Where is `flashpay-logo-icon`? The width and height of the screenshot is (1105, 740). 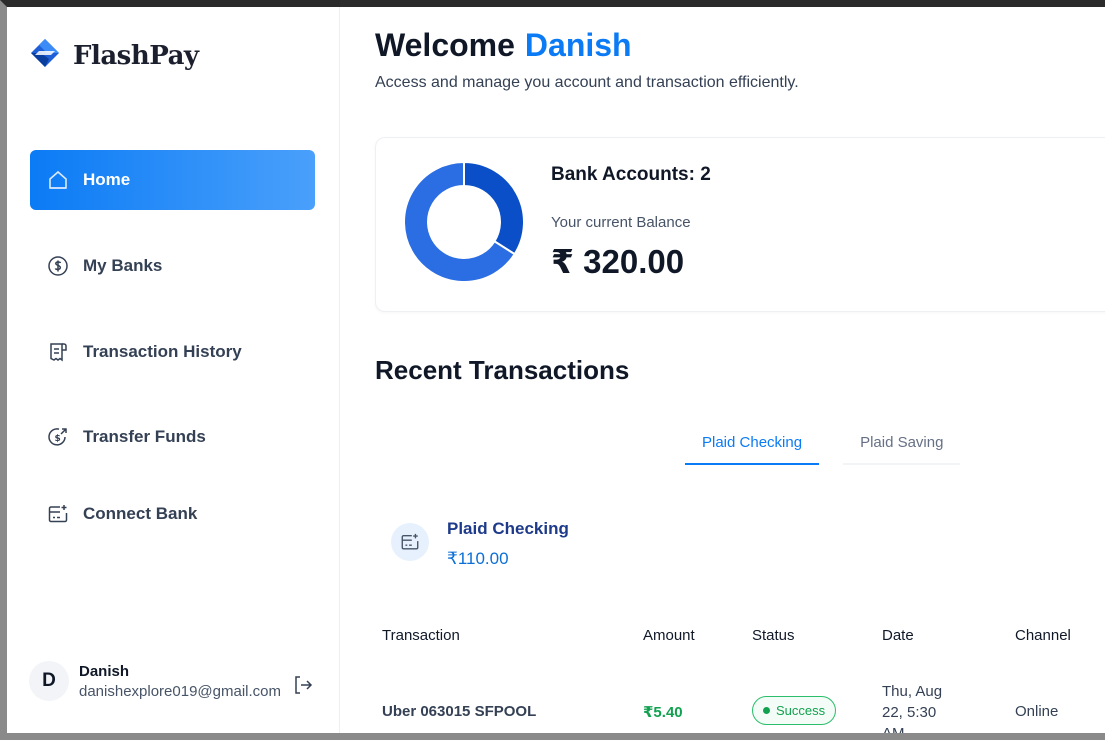 flashpay-logo-icon is located at coordinates (47, 55).